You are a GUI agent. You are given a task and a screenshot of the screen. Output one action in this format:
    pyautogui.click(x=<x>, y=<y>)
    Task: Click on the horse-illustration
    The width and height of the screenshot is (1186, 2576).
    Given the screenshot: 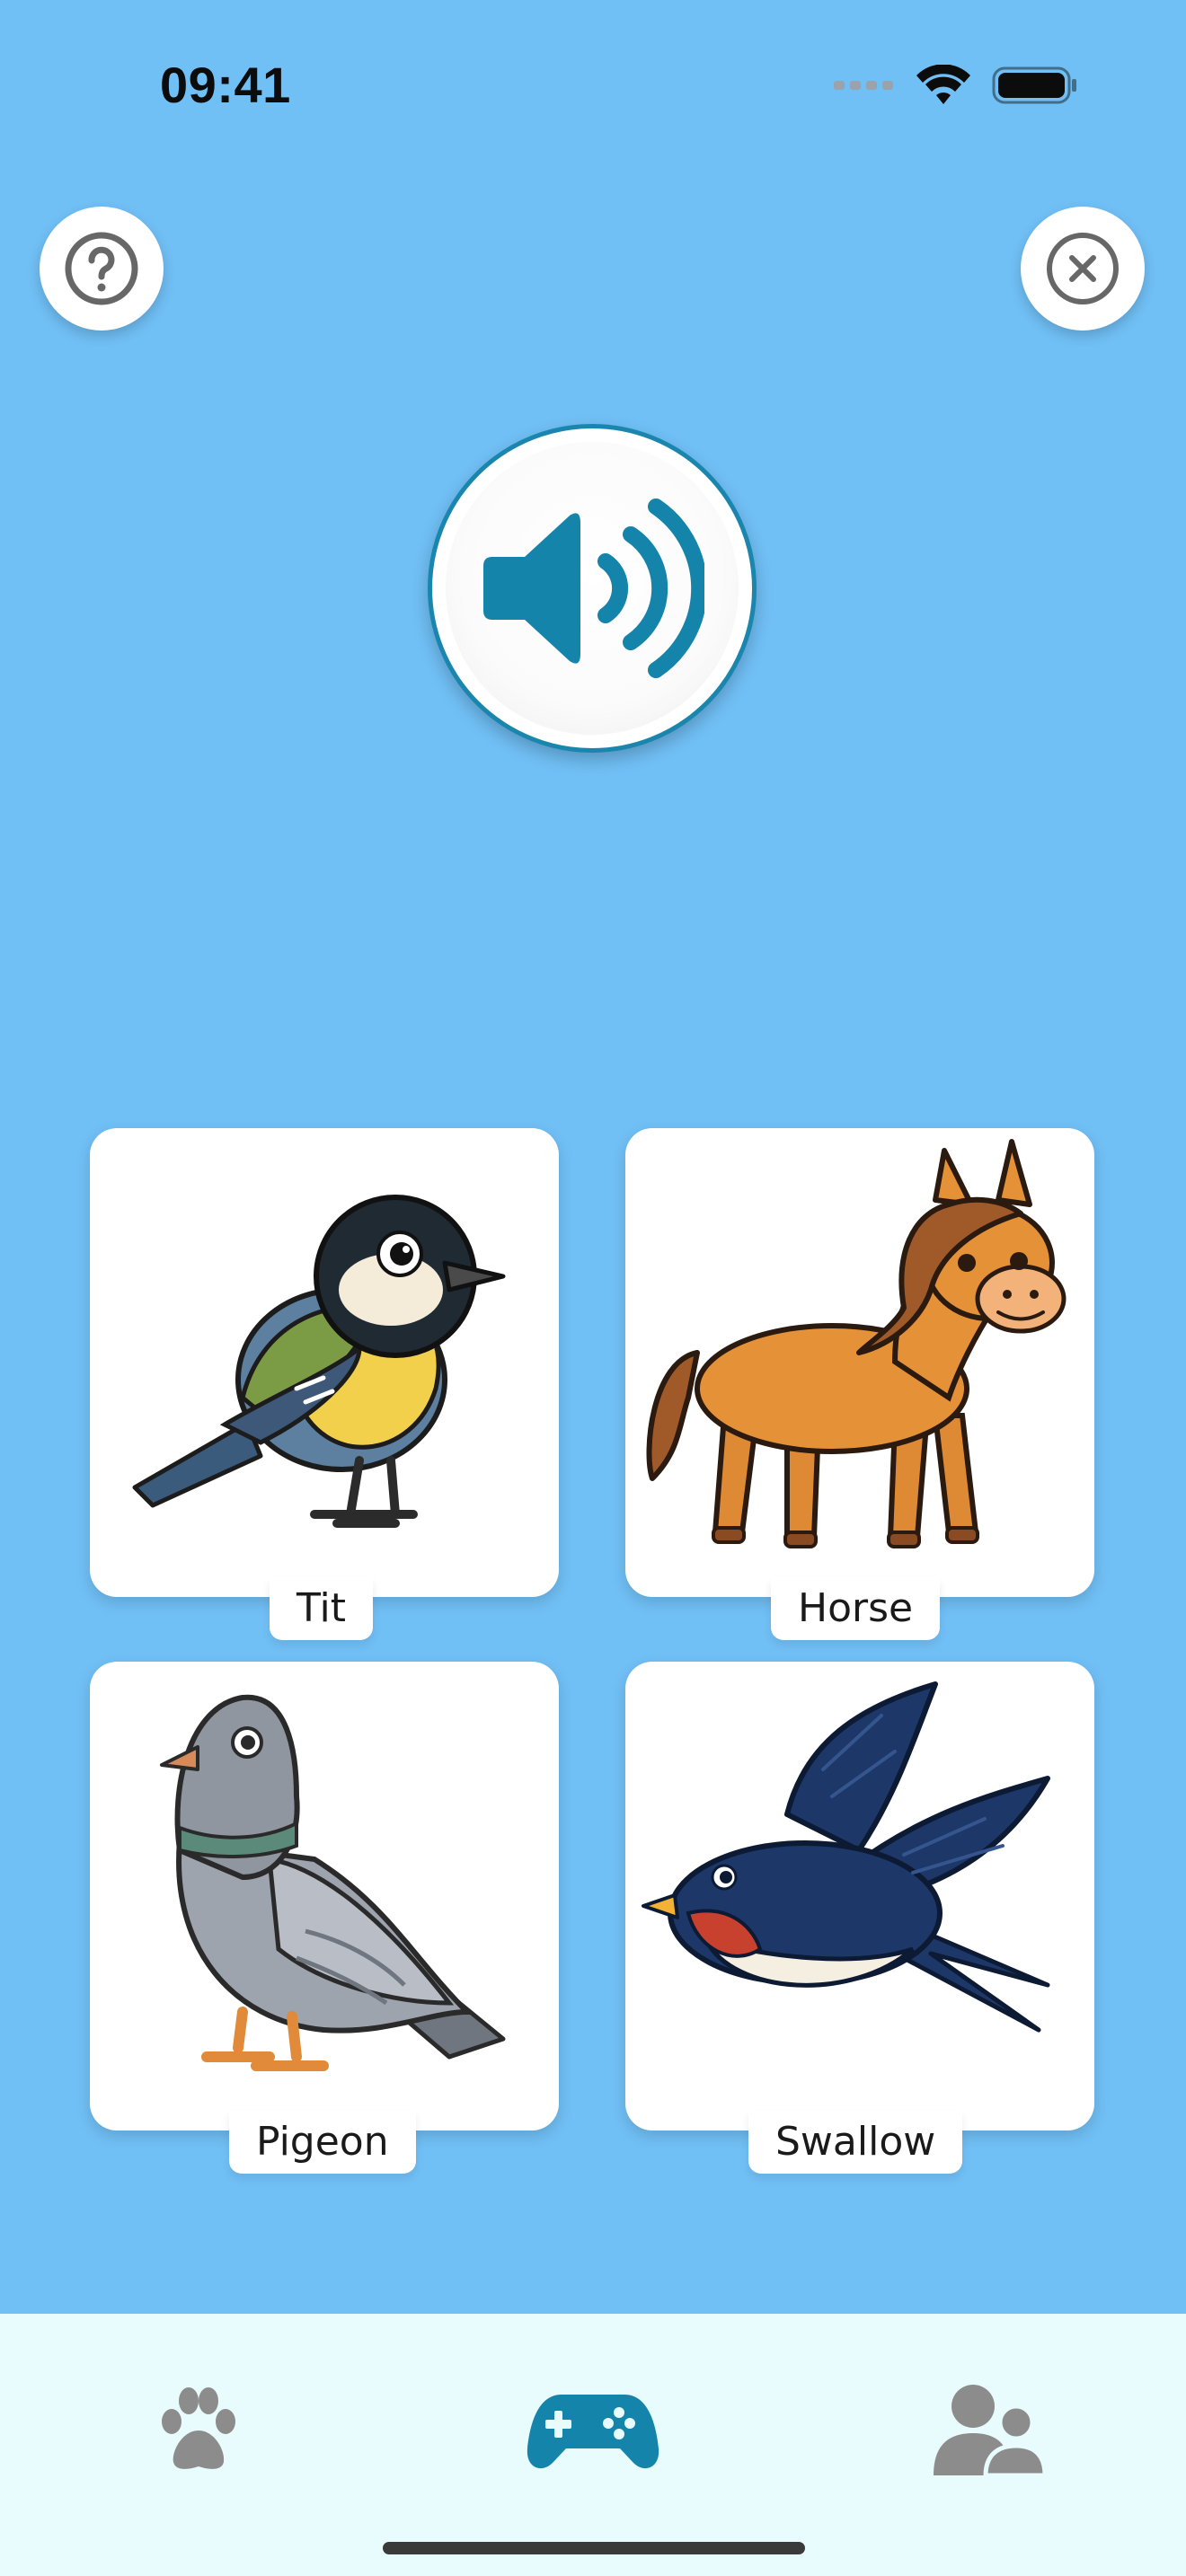 What is the action you would take?
    pyautogui.click(x=856, y=1343)
    